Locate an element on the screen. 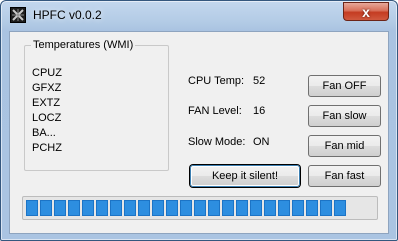  slow-mode-label: Slow Mode: is located at coordinates (217, 142).